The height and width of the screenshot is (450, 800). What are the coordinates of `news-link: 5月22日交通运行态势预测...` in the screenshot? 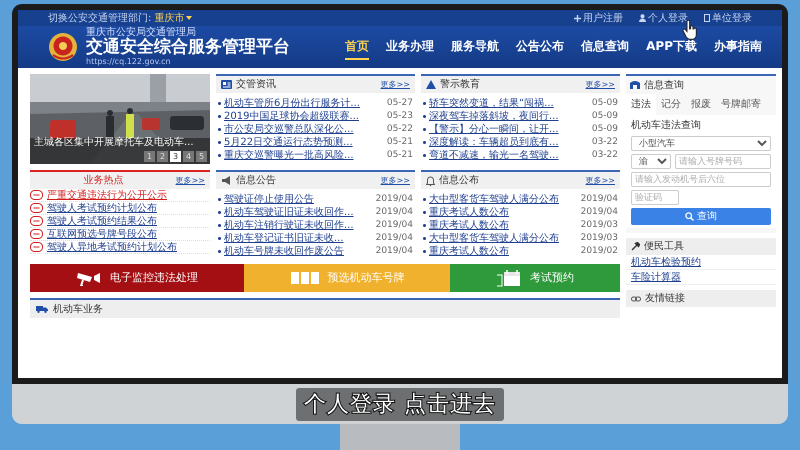 It's located at (288, 142).